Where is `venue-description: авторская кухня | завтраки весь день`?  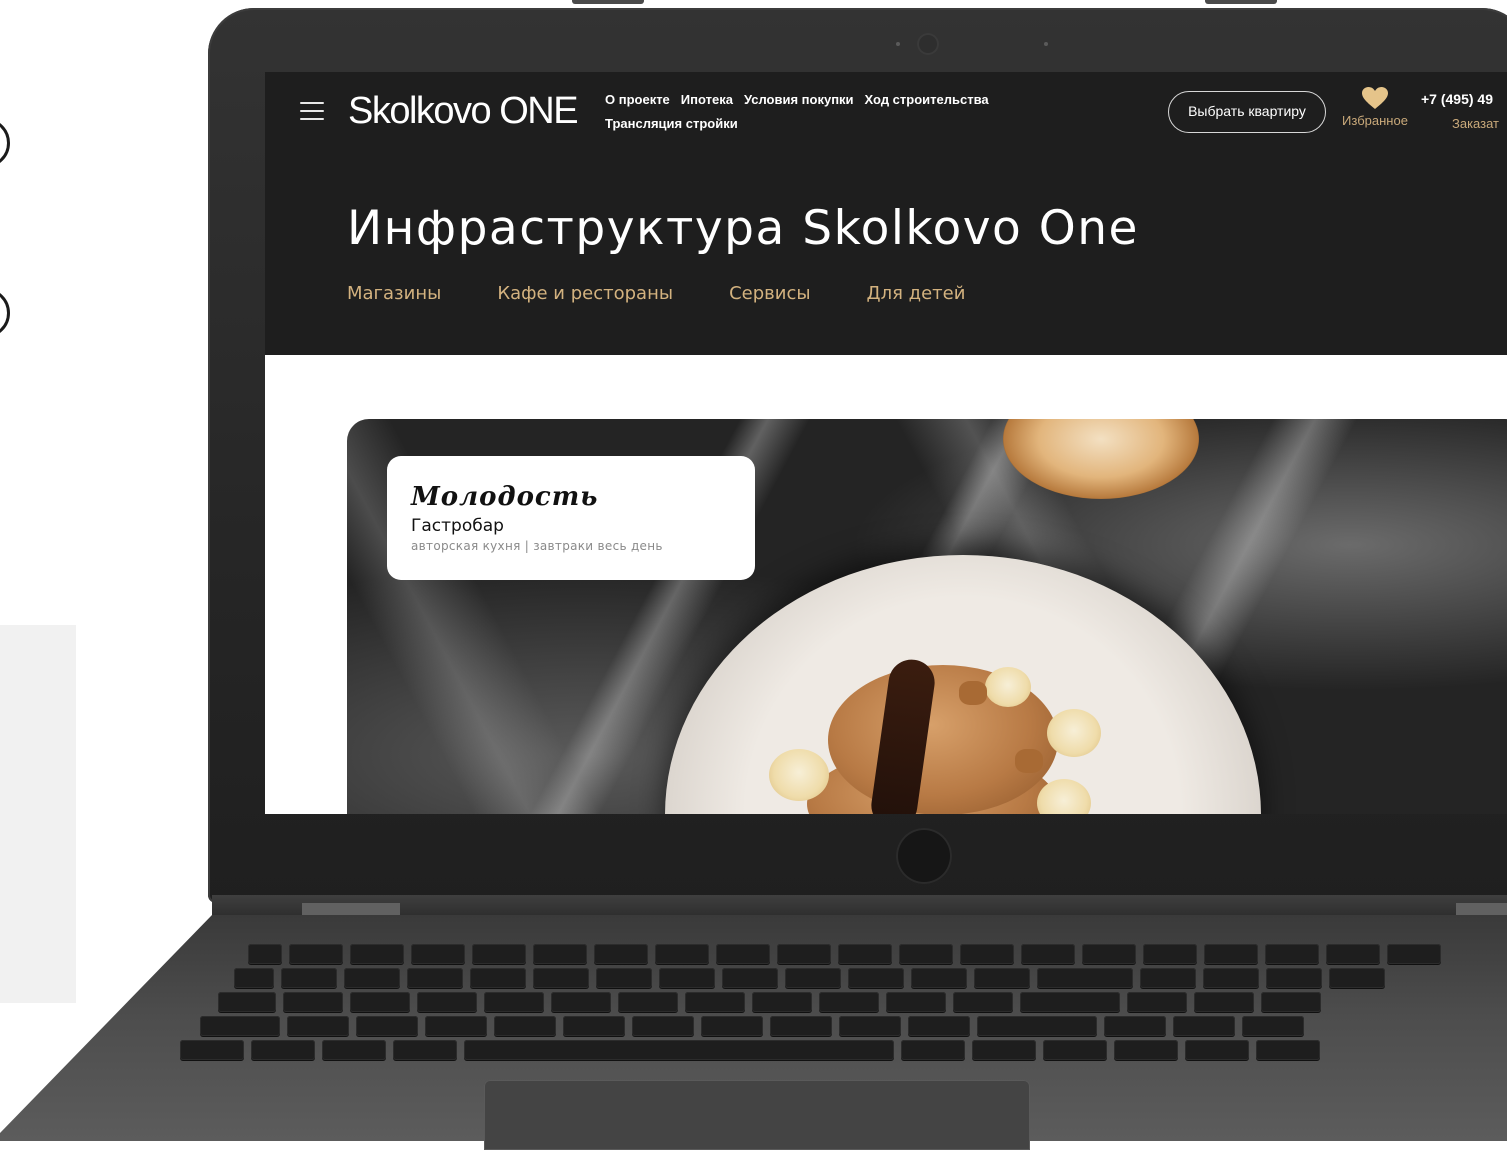 venue-description: авторская кухня | завтраки весь день is located at coordinates (537, 546).